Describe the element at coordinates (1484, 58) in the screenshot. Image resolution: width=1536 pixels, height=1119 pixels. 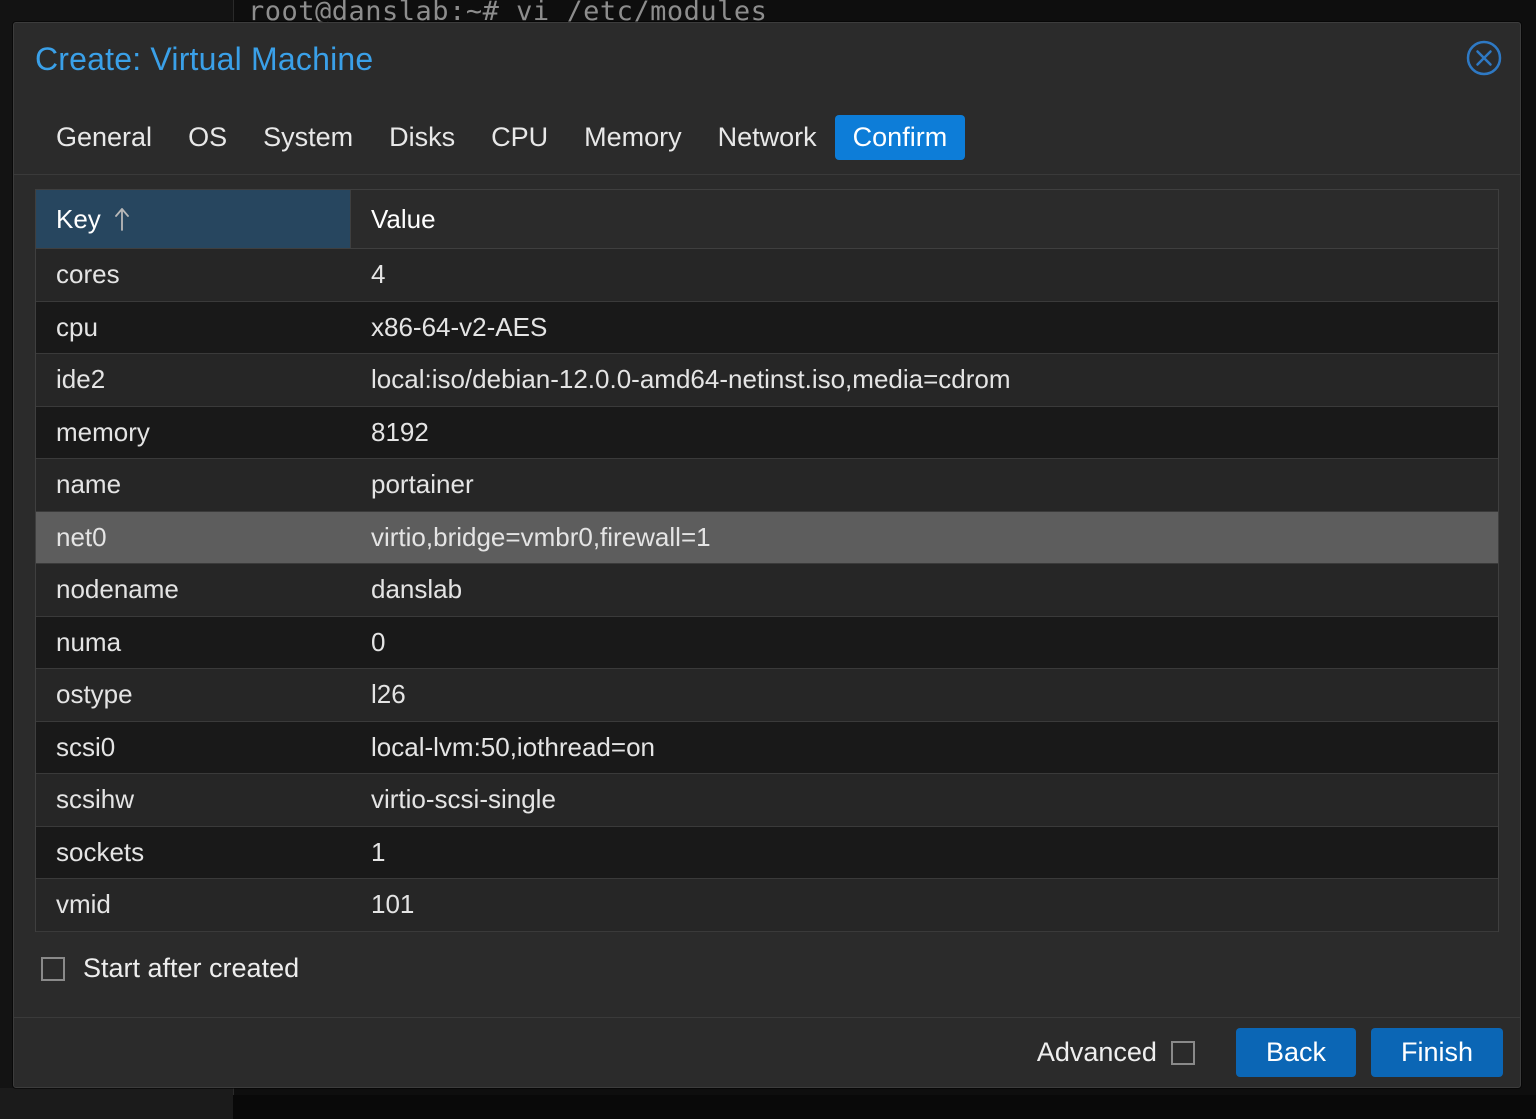
I see `close-circle-icon` at that location.